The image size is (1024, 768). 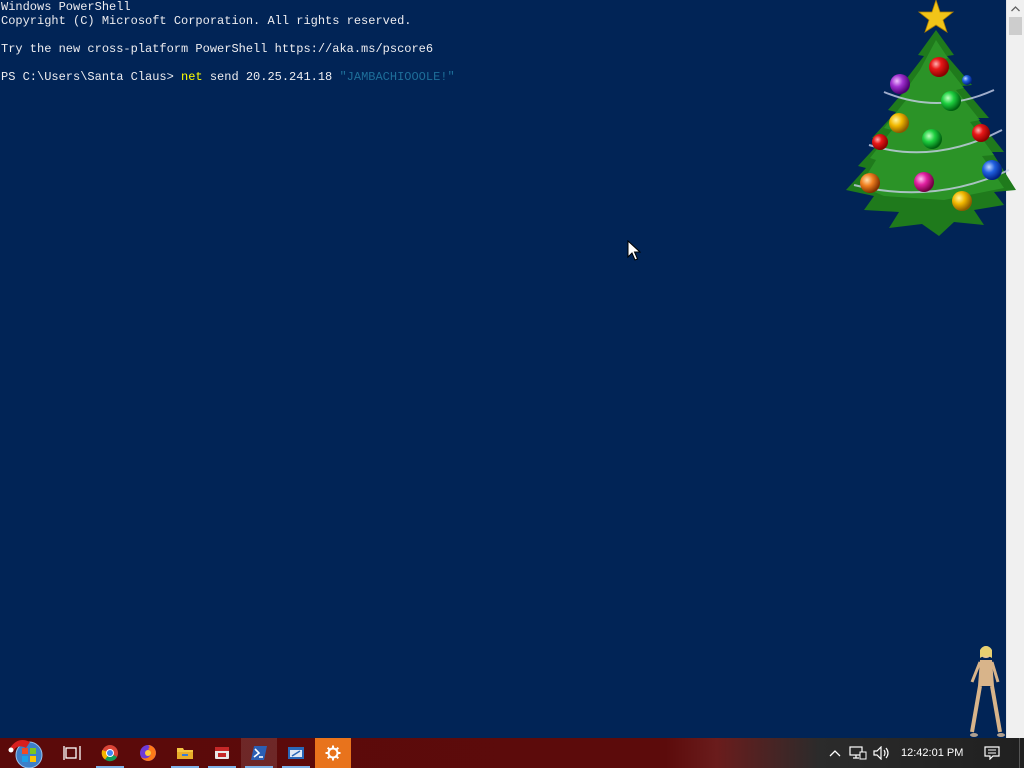 I want to click on firefox-button, so click(x=148, y=753).